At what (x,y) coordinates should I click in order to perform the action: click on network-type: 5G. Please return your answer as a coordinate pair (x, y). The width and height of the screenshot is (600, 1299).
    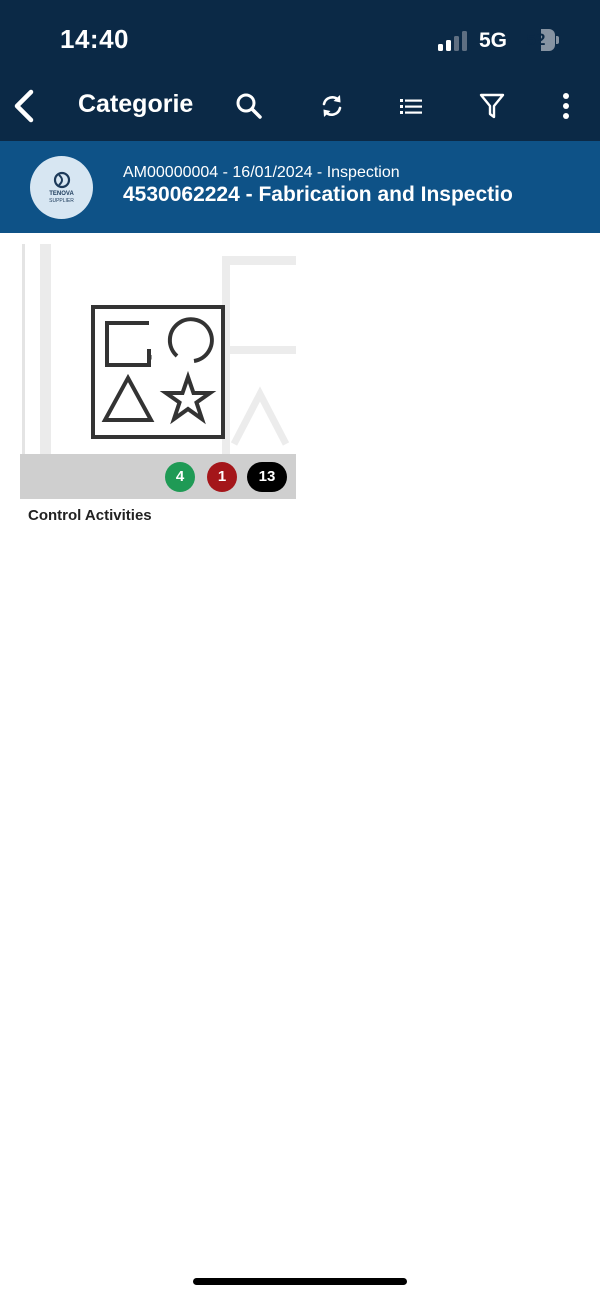
    Looking at the image, I should click on (493, 40).